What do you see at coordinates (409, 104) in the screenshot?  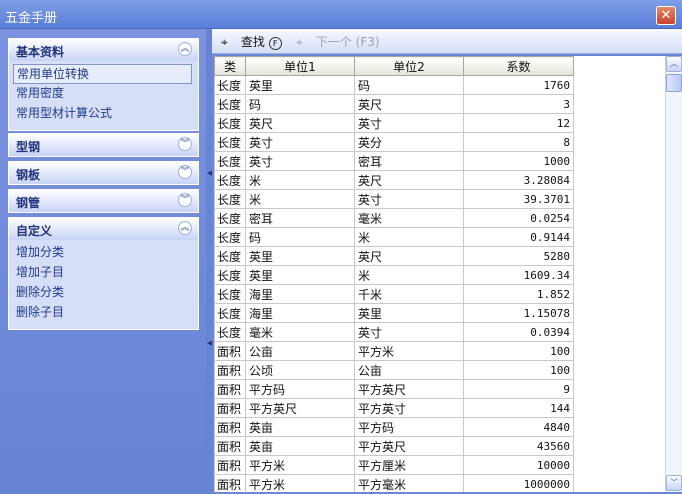 I see `cell-unit2: 英尺` at bounding box center [409, 104].